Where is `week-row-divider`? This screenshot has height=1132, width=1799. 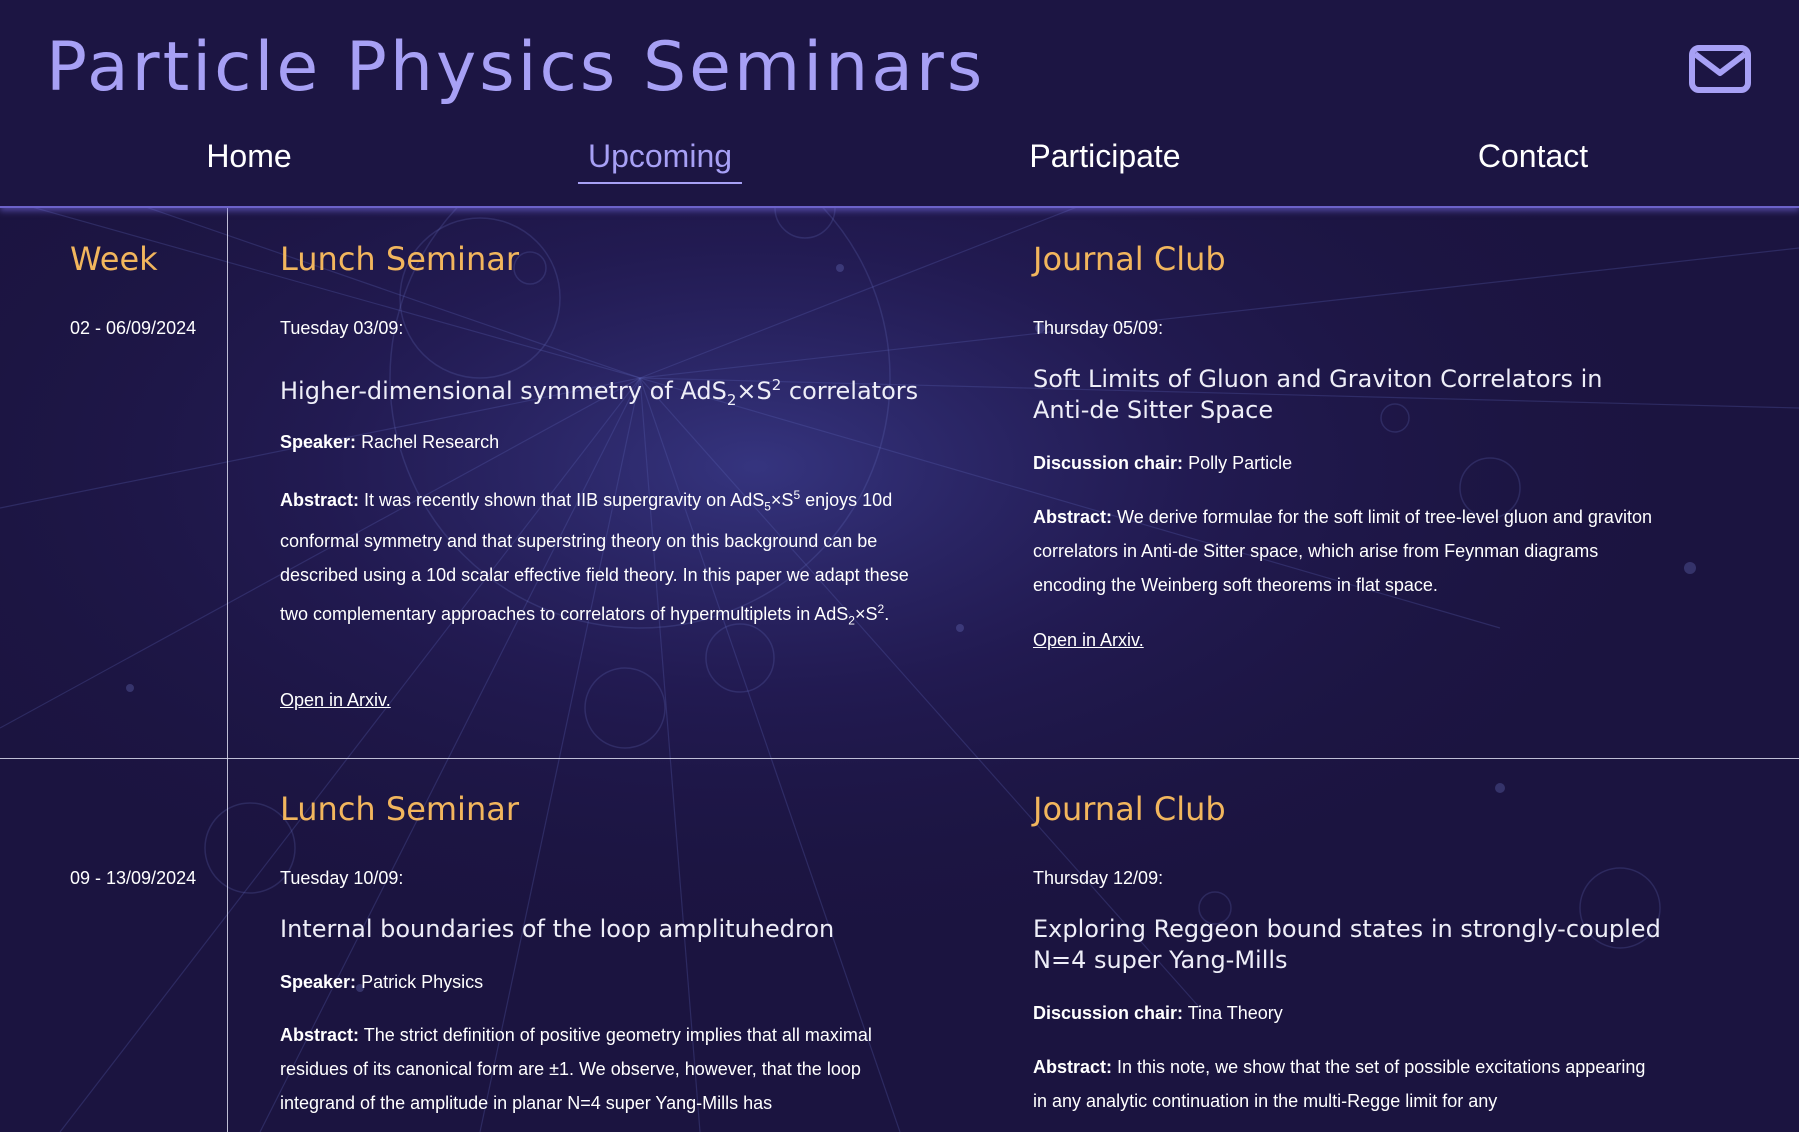
week-row-divider is located at coordinates (899, 758).